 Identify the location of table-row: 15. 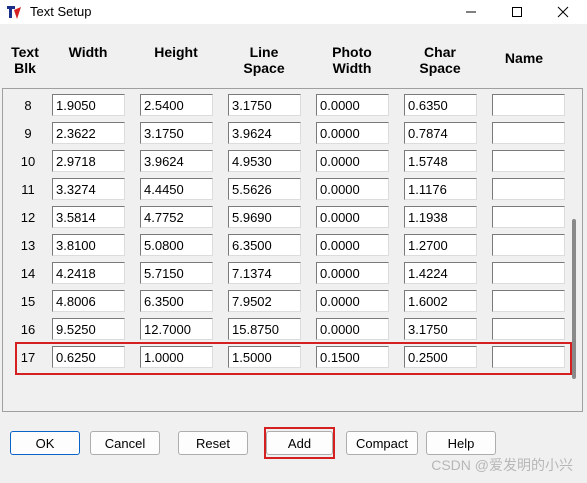
(284, 301).